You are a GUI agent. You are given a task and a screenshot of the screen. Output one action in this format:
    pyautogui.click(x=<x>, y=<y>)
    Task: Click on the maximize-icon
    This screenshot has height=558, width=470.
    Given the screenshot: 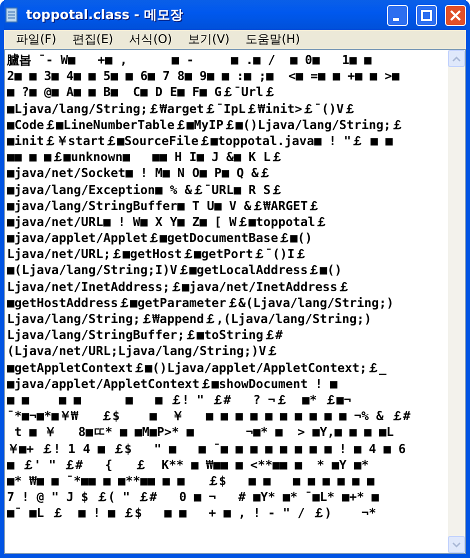 What is the action you would take?
    pyautogui.click(x=426, y=15)
    